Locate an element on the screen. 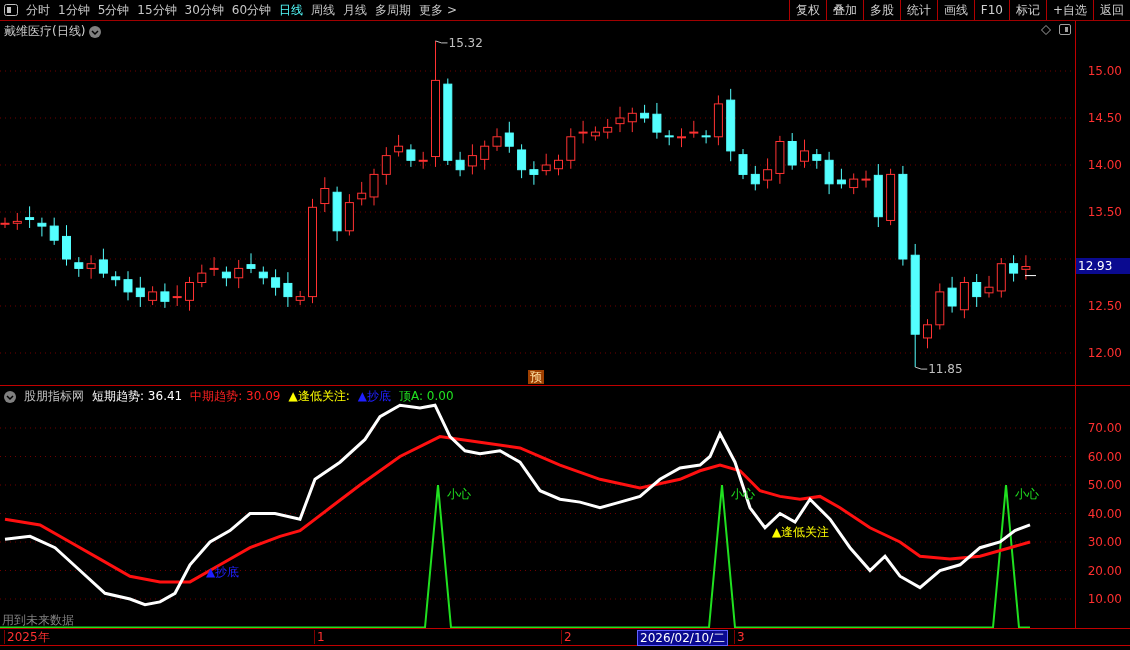 The height and width of the screenshot is (650, 1130). period-tab: 30分钟 is located at coordinates (204, 10).